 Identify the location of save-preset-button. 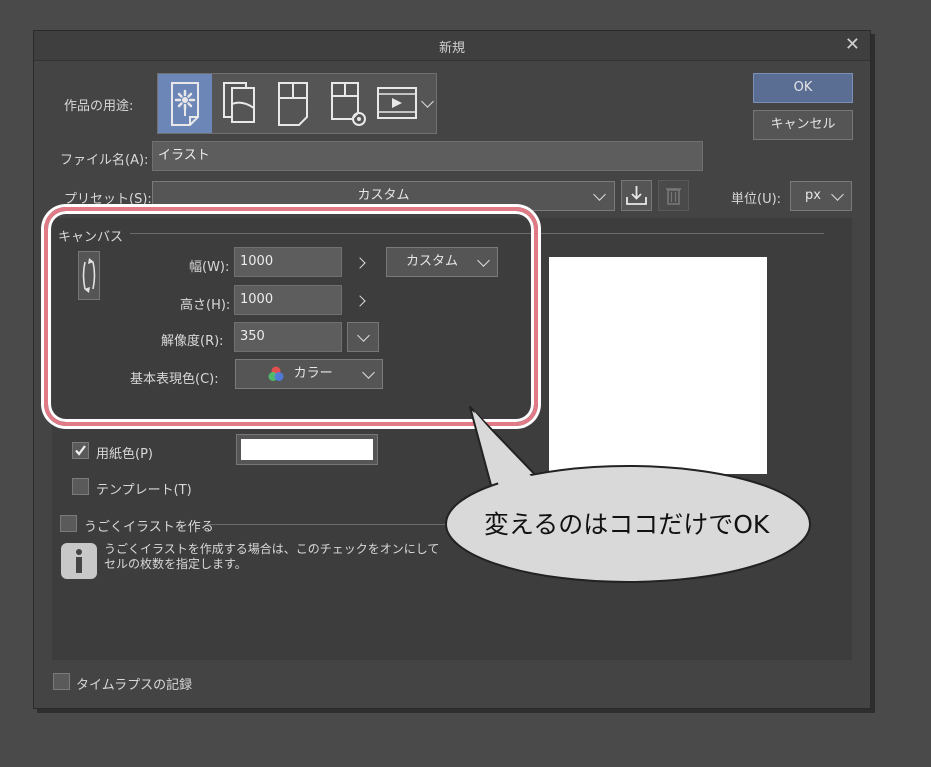
(636, 195).